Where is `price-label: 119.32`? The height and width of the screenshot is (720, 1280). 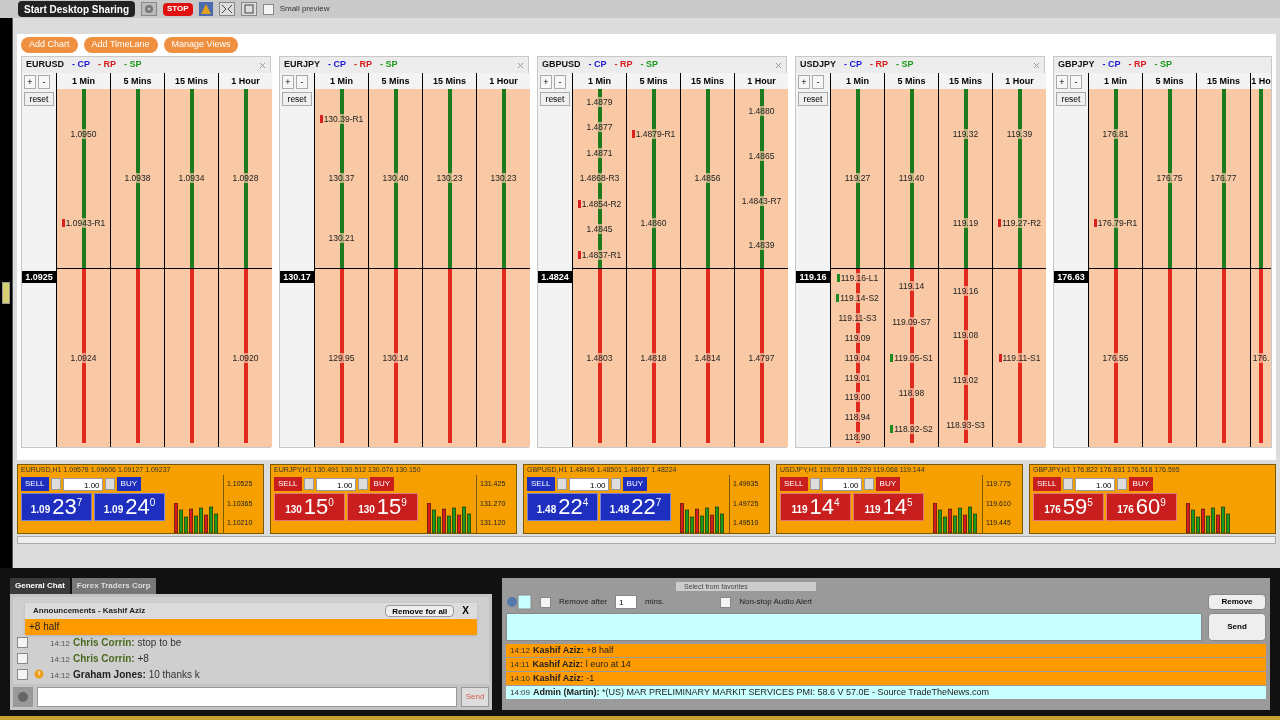
price-label: 119.32 is located at coordinates (965, 133).